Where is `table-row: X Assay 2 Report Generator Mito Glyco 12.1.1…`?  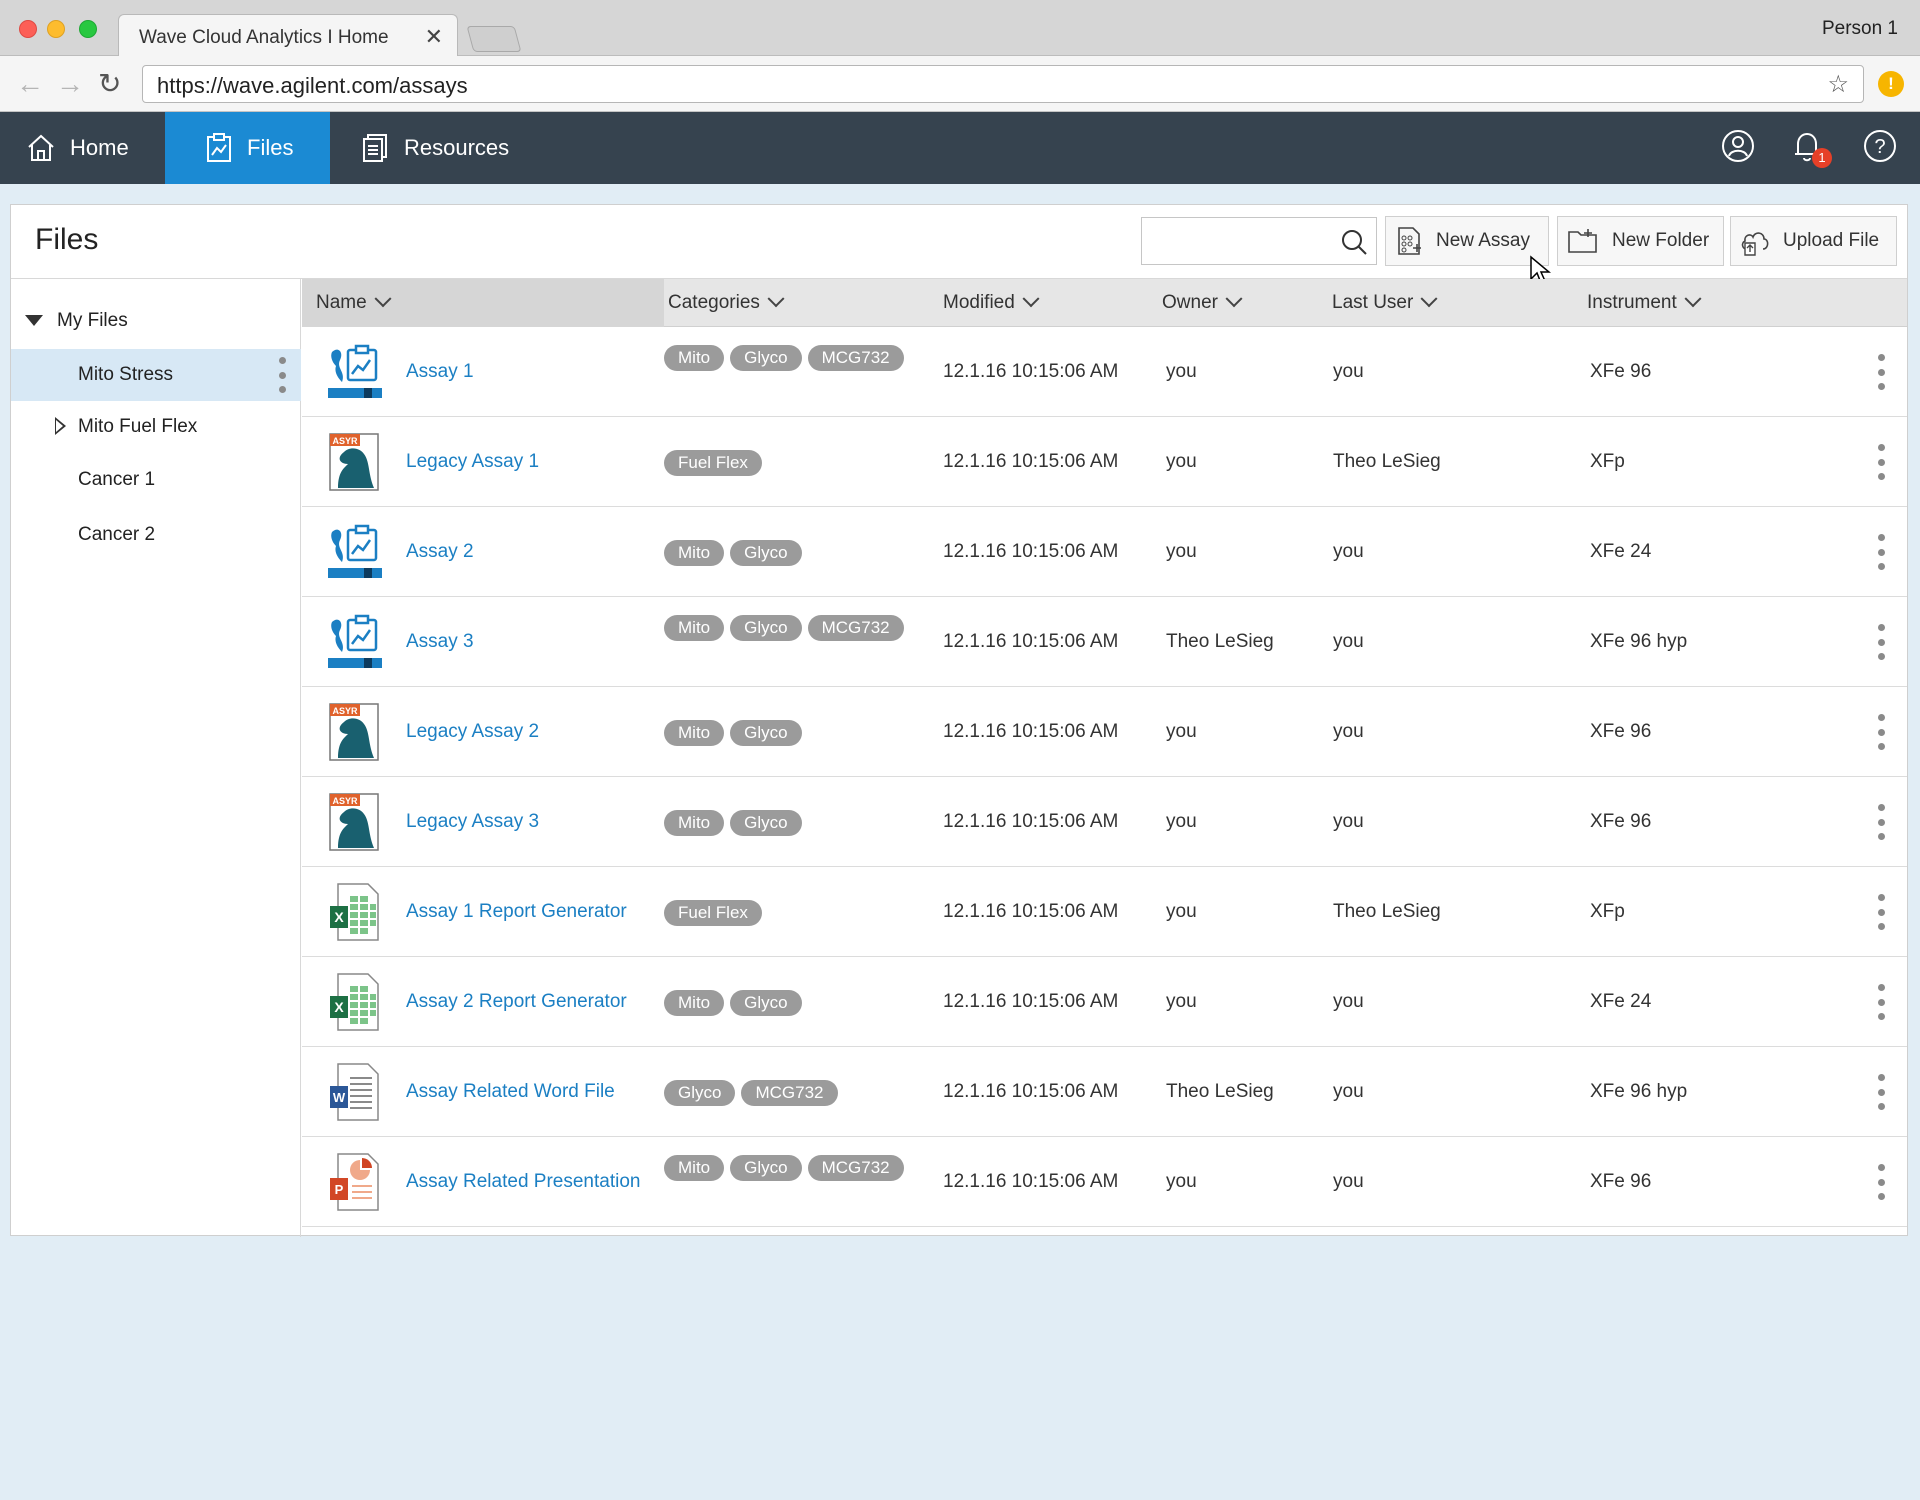 table-row: X Assay 2 Report Generator Mito Glyco 12.1.1… is located at coordinates (1104, 1002).